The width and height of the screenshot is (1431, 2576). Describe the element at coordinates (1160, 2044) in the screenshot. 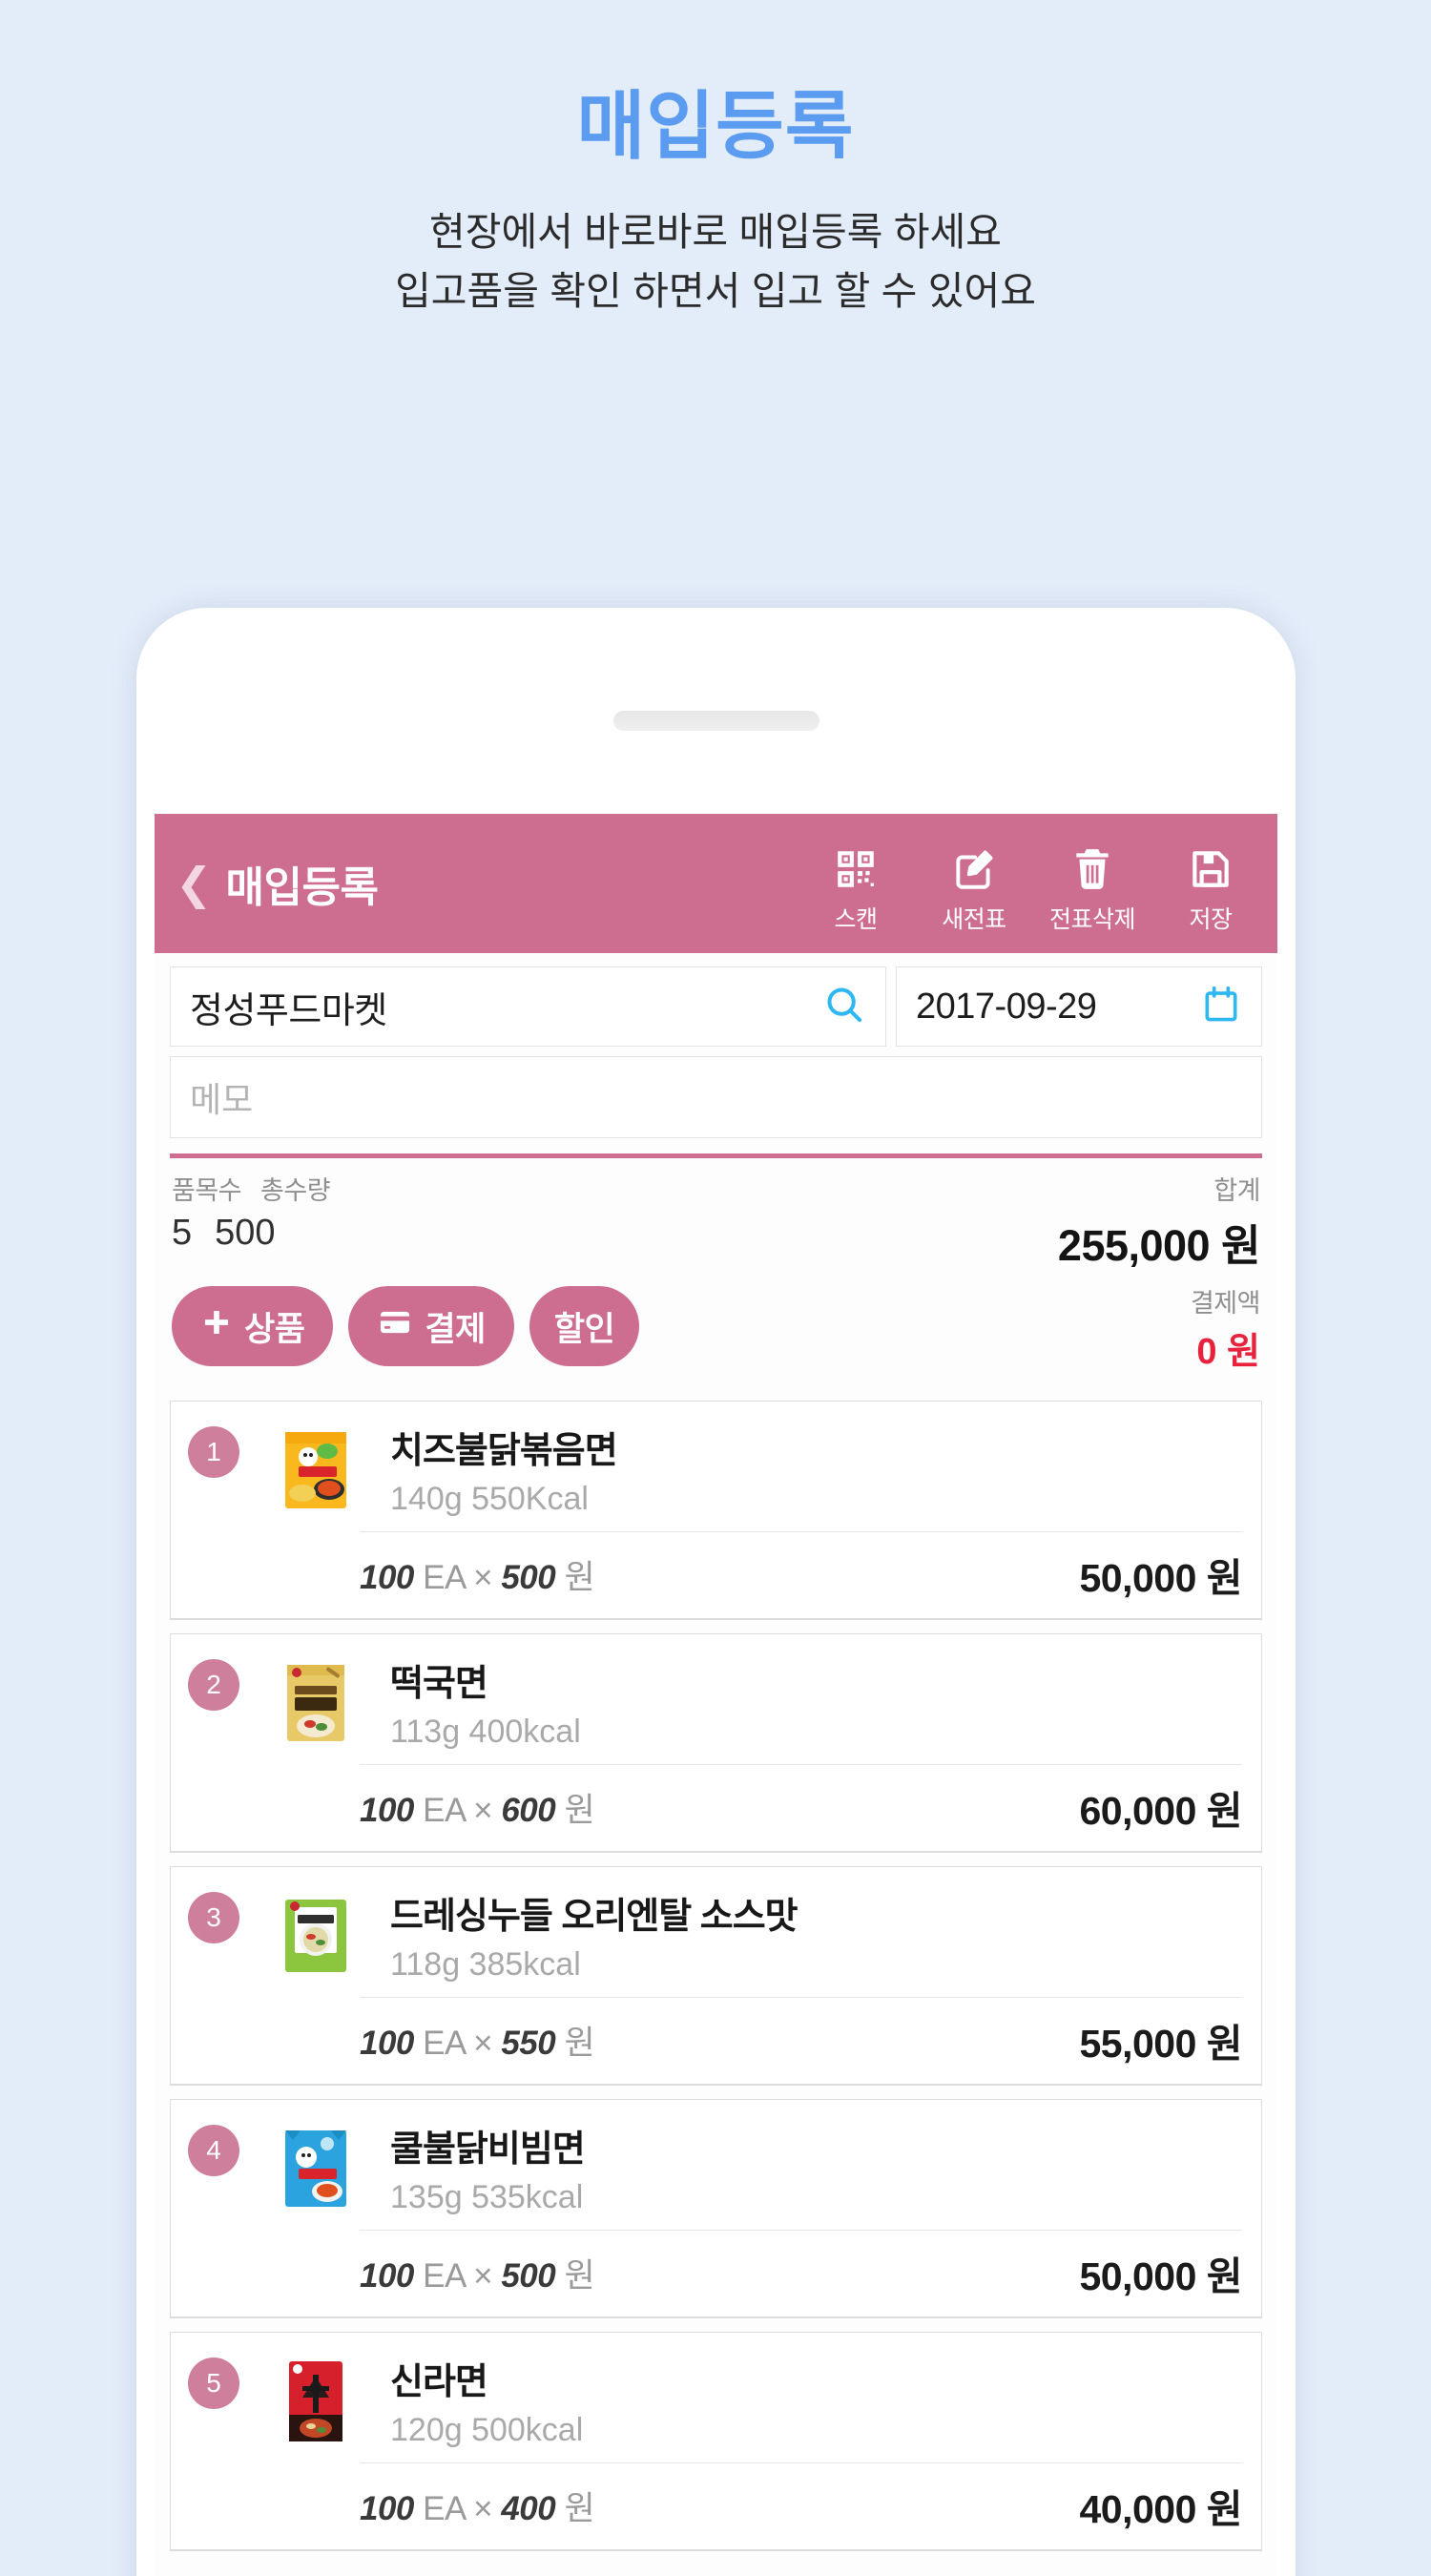

I see `product-amount: 55,000 원` at that location.